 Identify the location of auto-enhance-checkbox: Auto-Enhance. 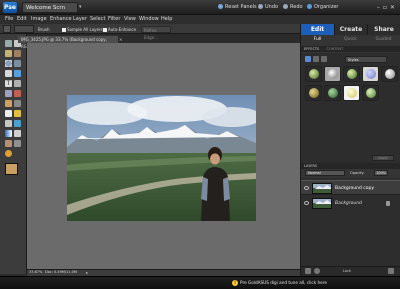
(119, 29).